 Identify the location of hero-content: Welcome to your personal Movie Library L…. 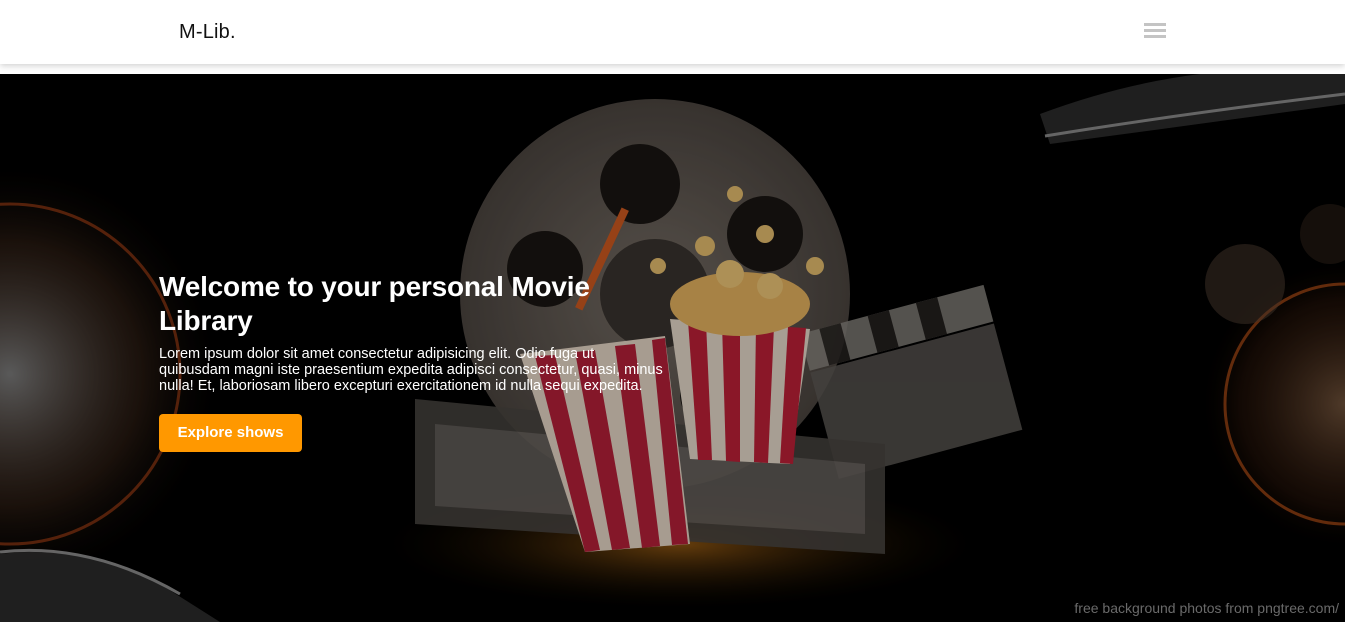
(419, 361).